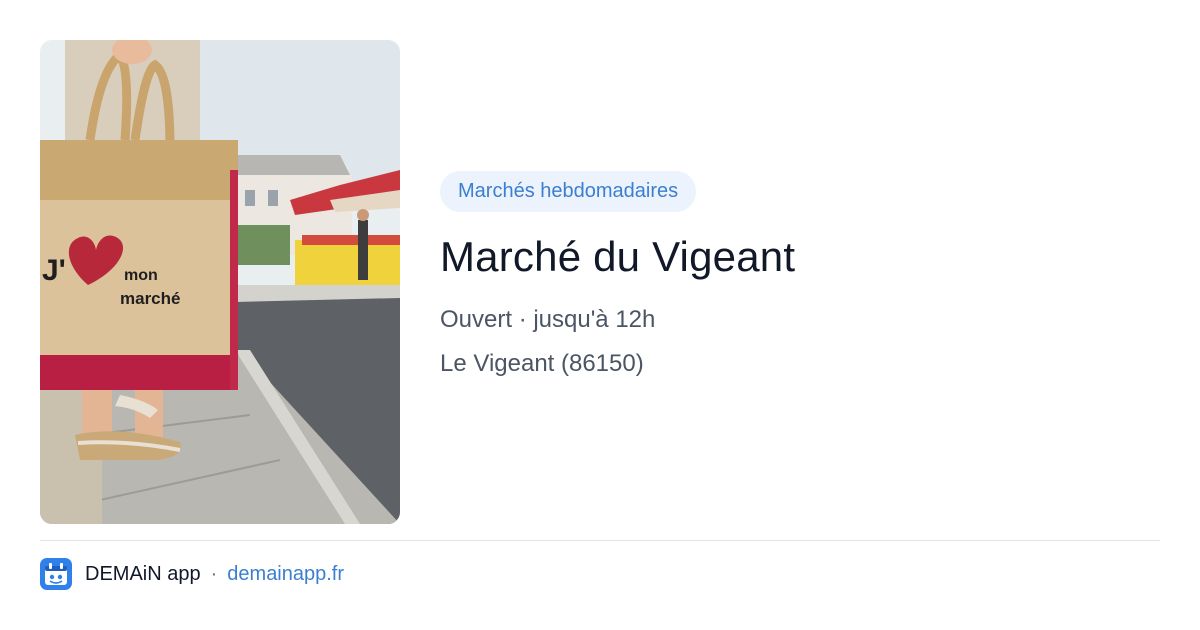 The width and height of the screenshot is (1200, 630). What do you see at coordinates (542, 363) in the screenshot?
I see `market-location: Le Vigeant (86150)` at bounding box center [542, 363].